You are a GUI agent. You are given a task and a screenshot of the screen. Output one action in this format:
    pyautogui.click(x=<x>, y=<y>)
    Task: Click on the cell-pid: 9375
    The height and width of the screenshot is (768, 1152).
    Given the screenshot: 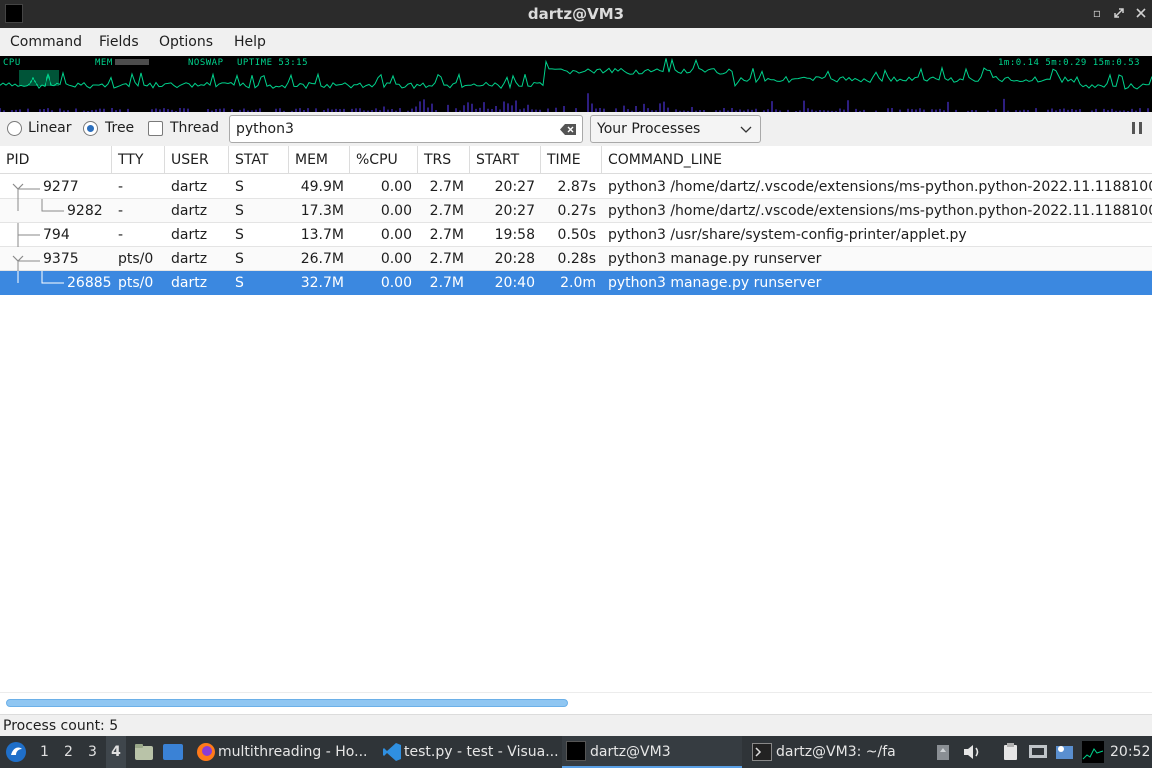 What is the action you would take?
    pyautogui.click(x=61, y=259)
    